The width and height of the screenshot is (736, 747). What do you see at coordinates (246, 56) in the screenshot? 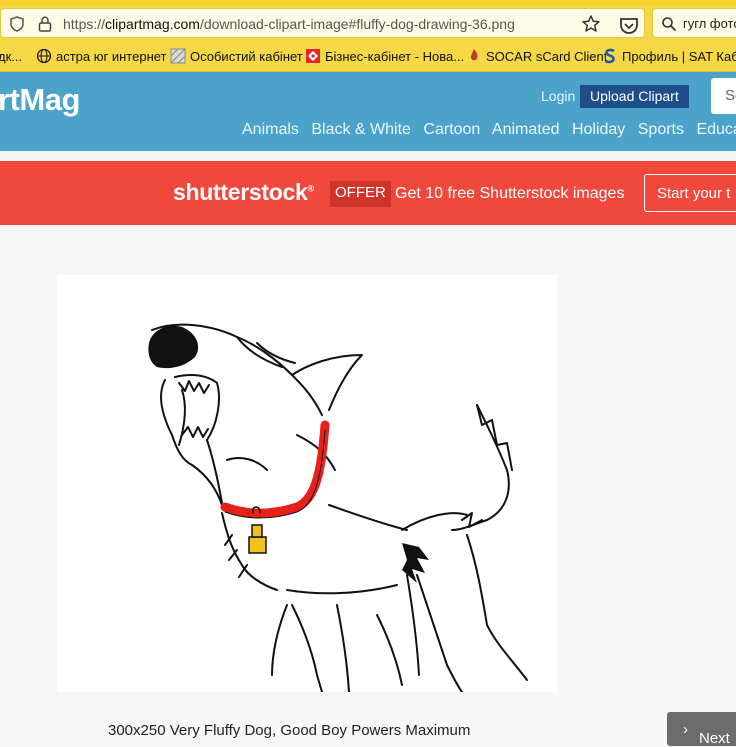
I see `bookmark-item-3: Особистий кабінет` at bounding box center [246, 56].